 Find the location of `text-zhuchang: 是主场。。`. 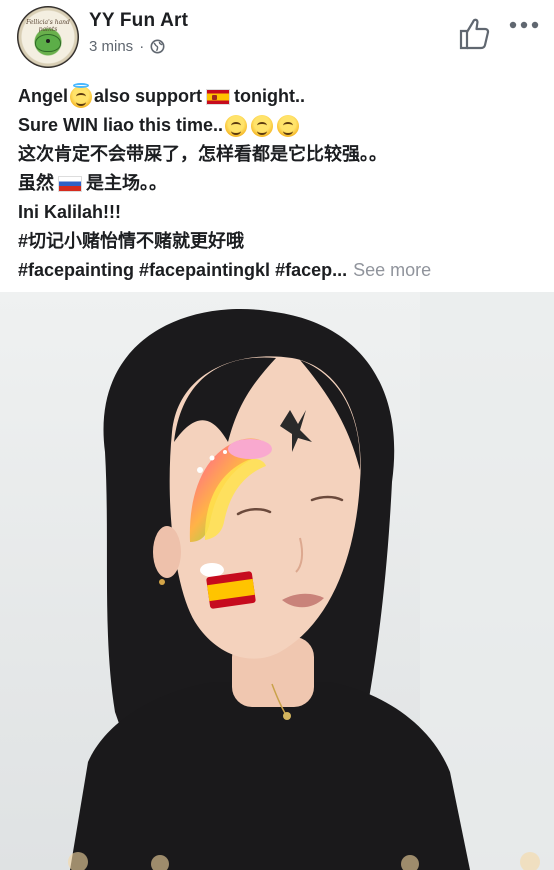

text-zhuchang: 是主场。。 is located at coordinates (126, 183).